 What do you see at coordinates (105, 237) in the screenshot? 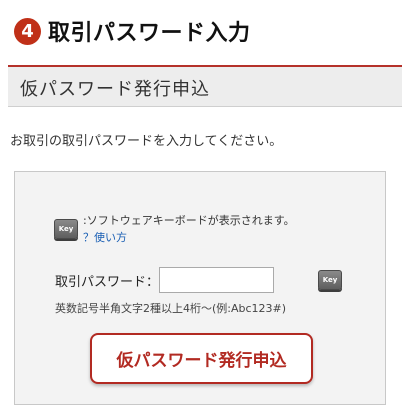
I see `howto-link: ？使い方` at bounding box center [105, 237].